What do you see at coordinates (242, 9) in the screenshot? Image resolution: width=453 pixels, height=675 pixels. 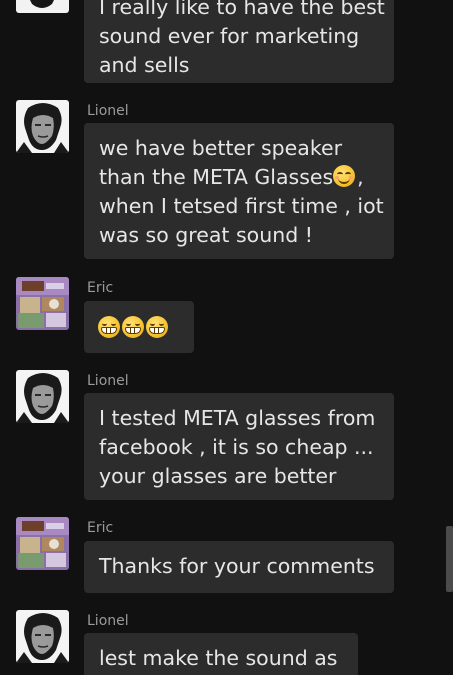 I see `message-text: I really like to have the best` at bounding box center [242, 9].